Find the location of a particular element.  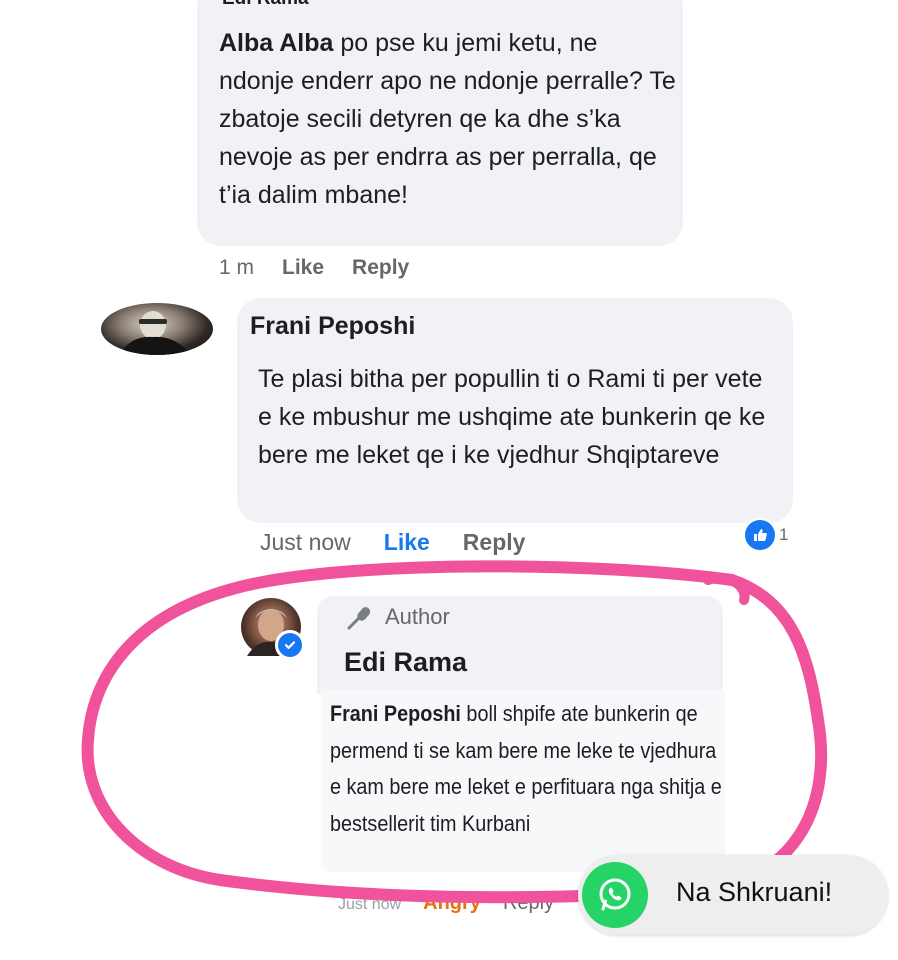

reaction-count: 1 is located at coordinates (784, 534).